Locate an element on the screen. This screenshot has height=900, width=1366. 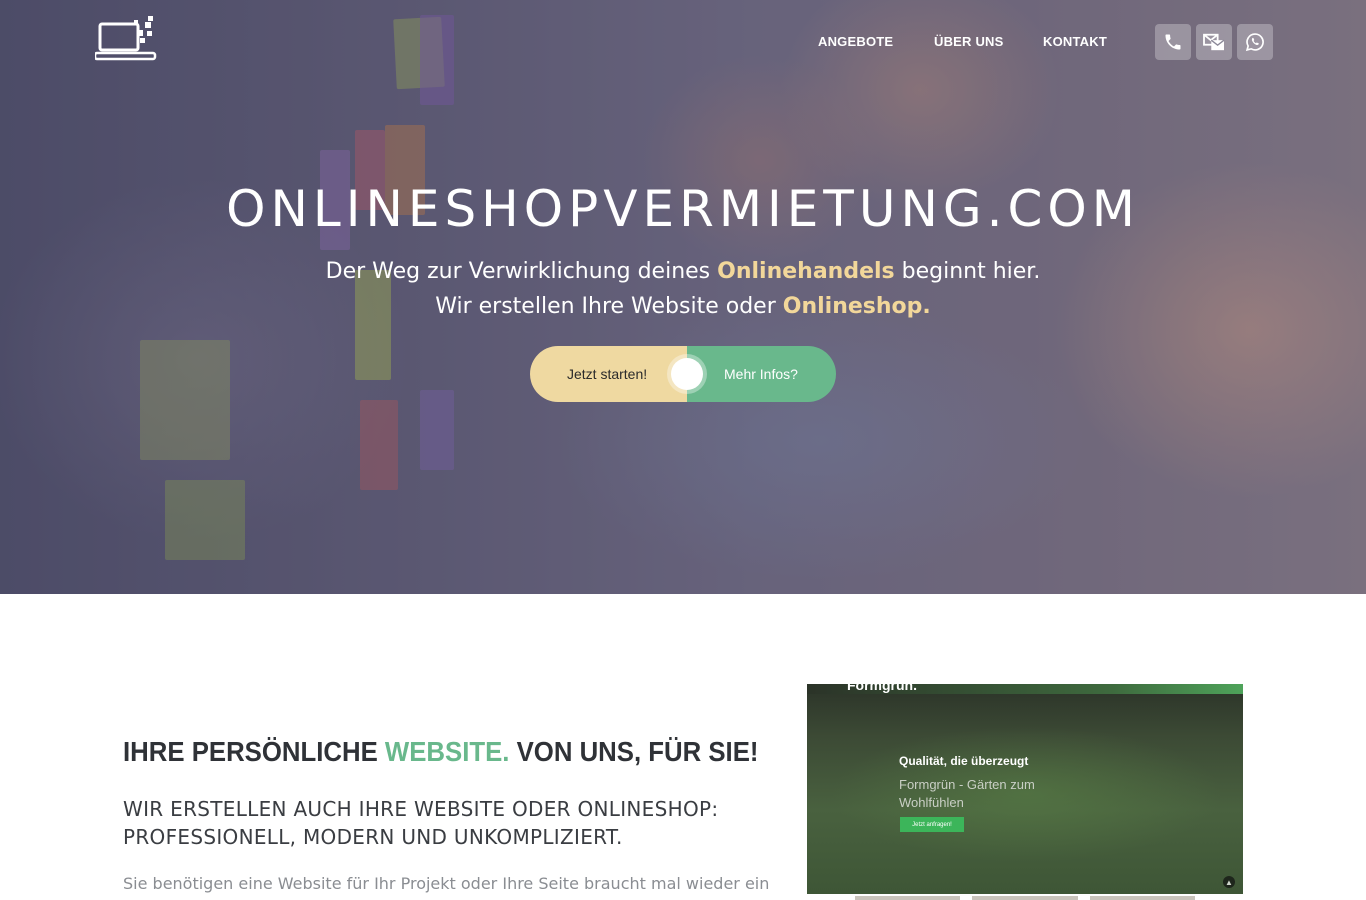
whatsapp-icon is located at coordinates (1254, 42).